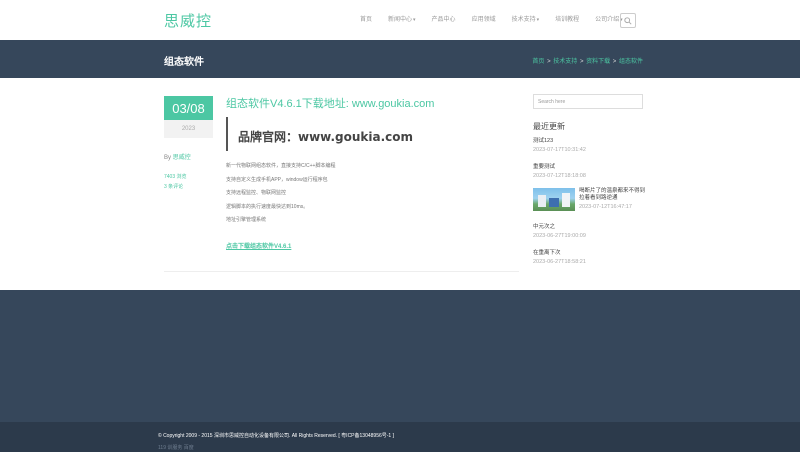  Describe the element at coordinates (609, 18) in the screenshot. I see `nav-item-about: 公司介绍▾` at that location.